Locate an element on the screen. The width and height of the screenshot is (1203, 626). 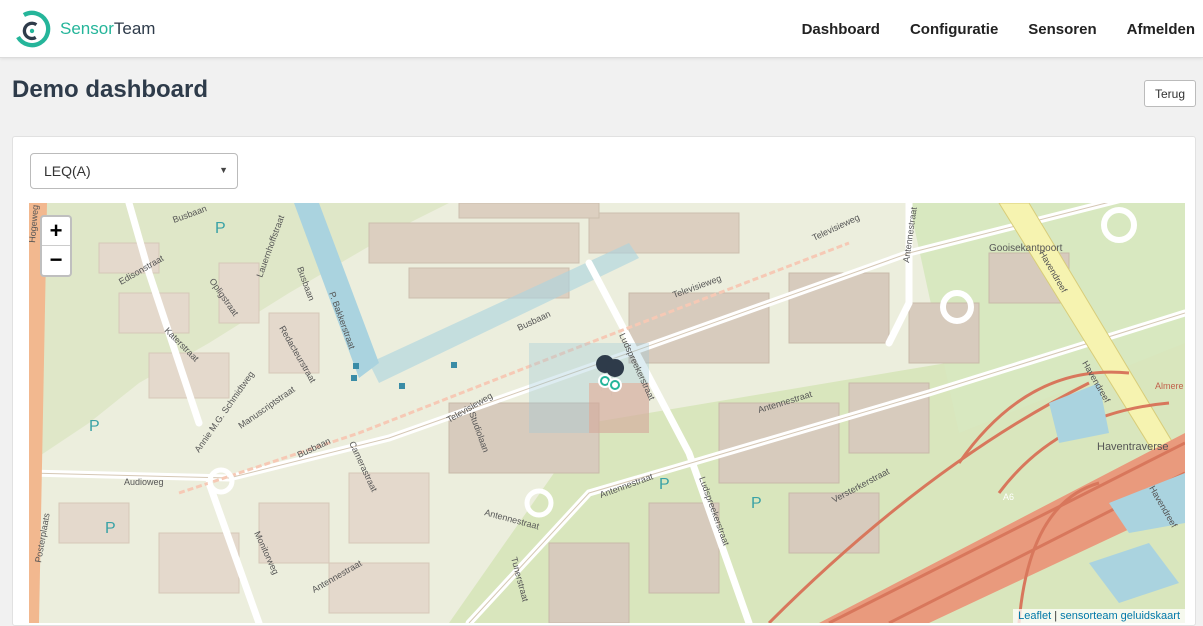
brand-logo-link: SensorTeam is located at coordinates (84, 29).